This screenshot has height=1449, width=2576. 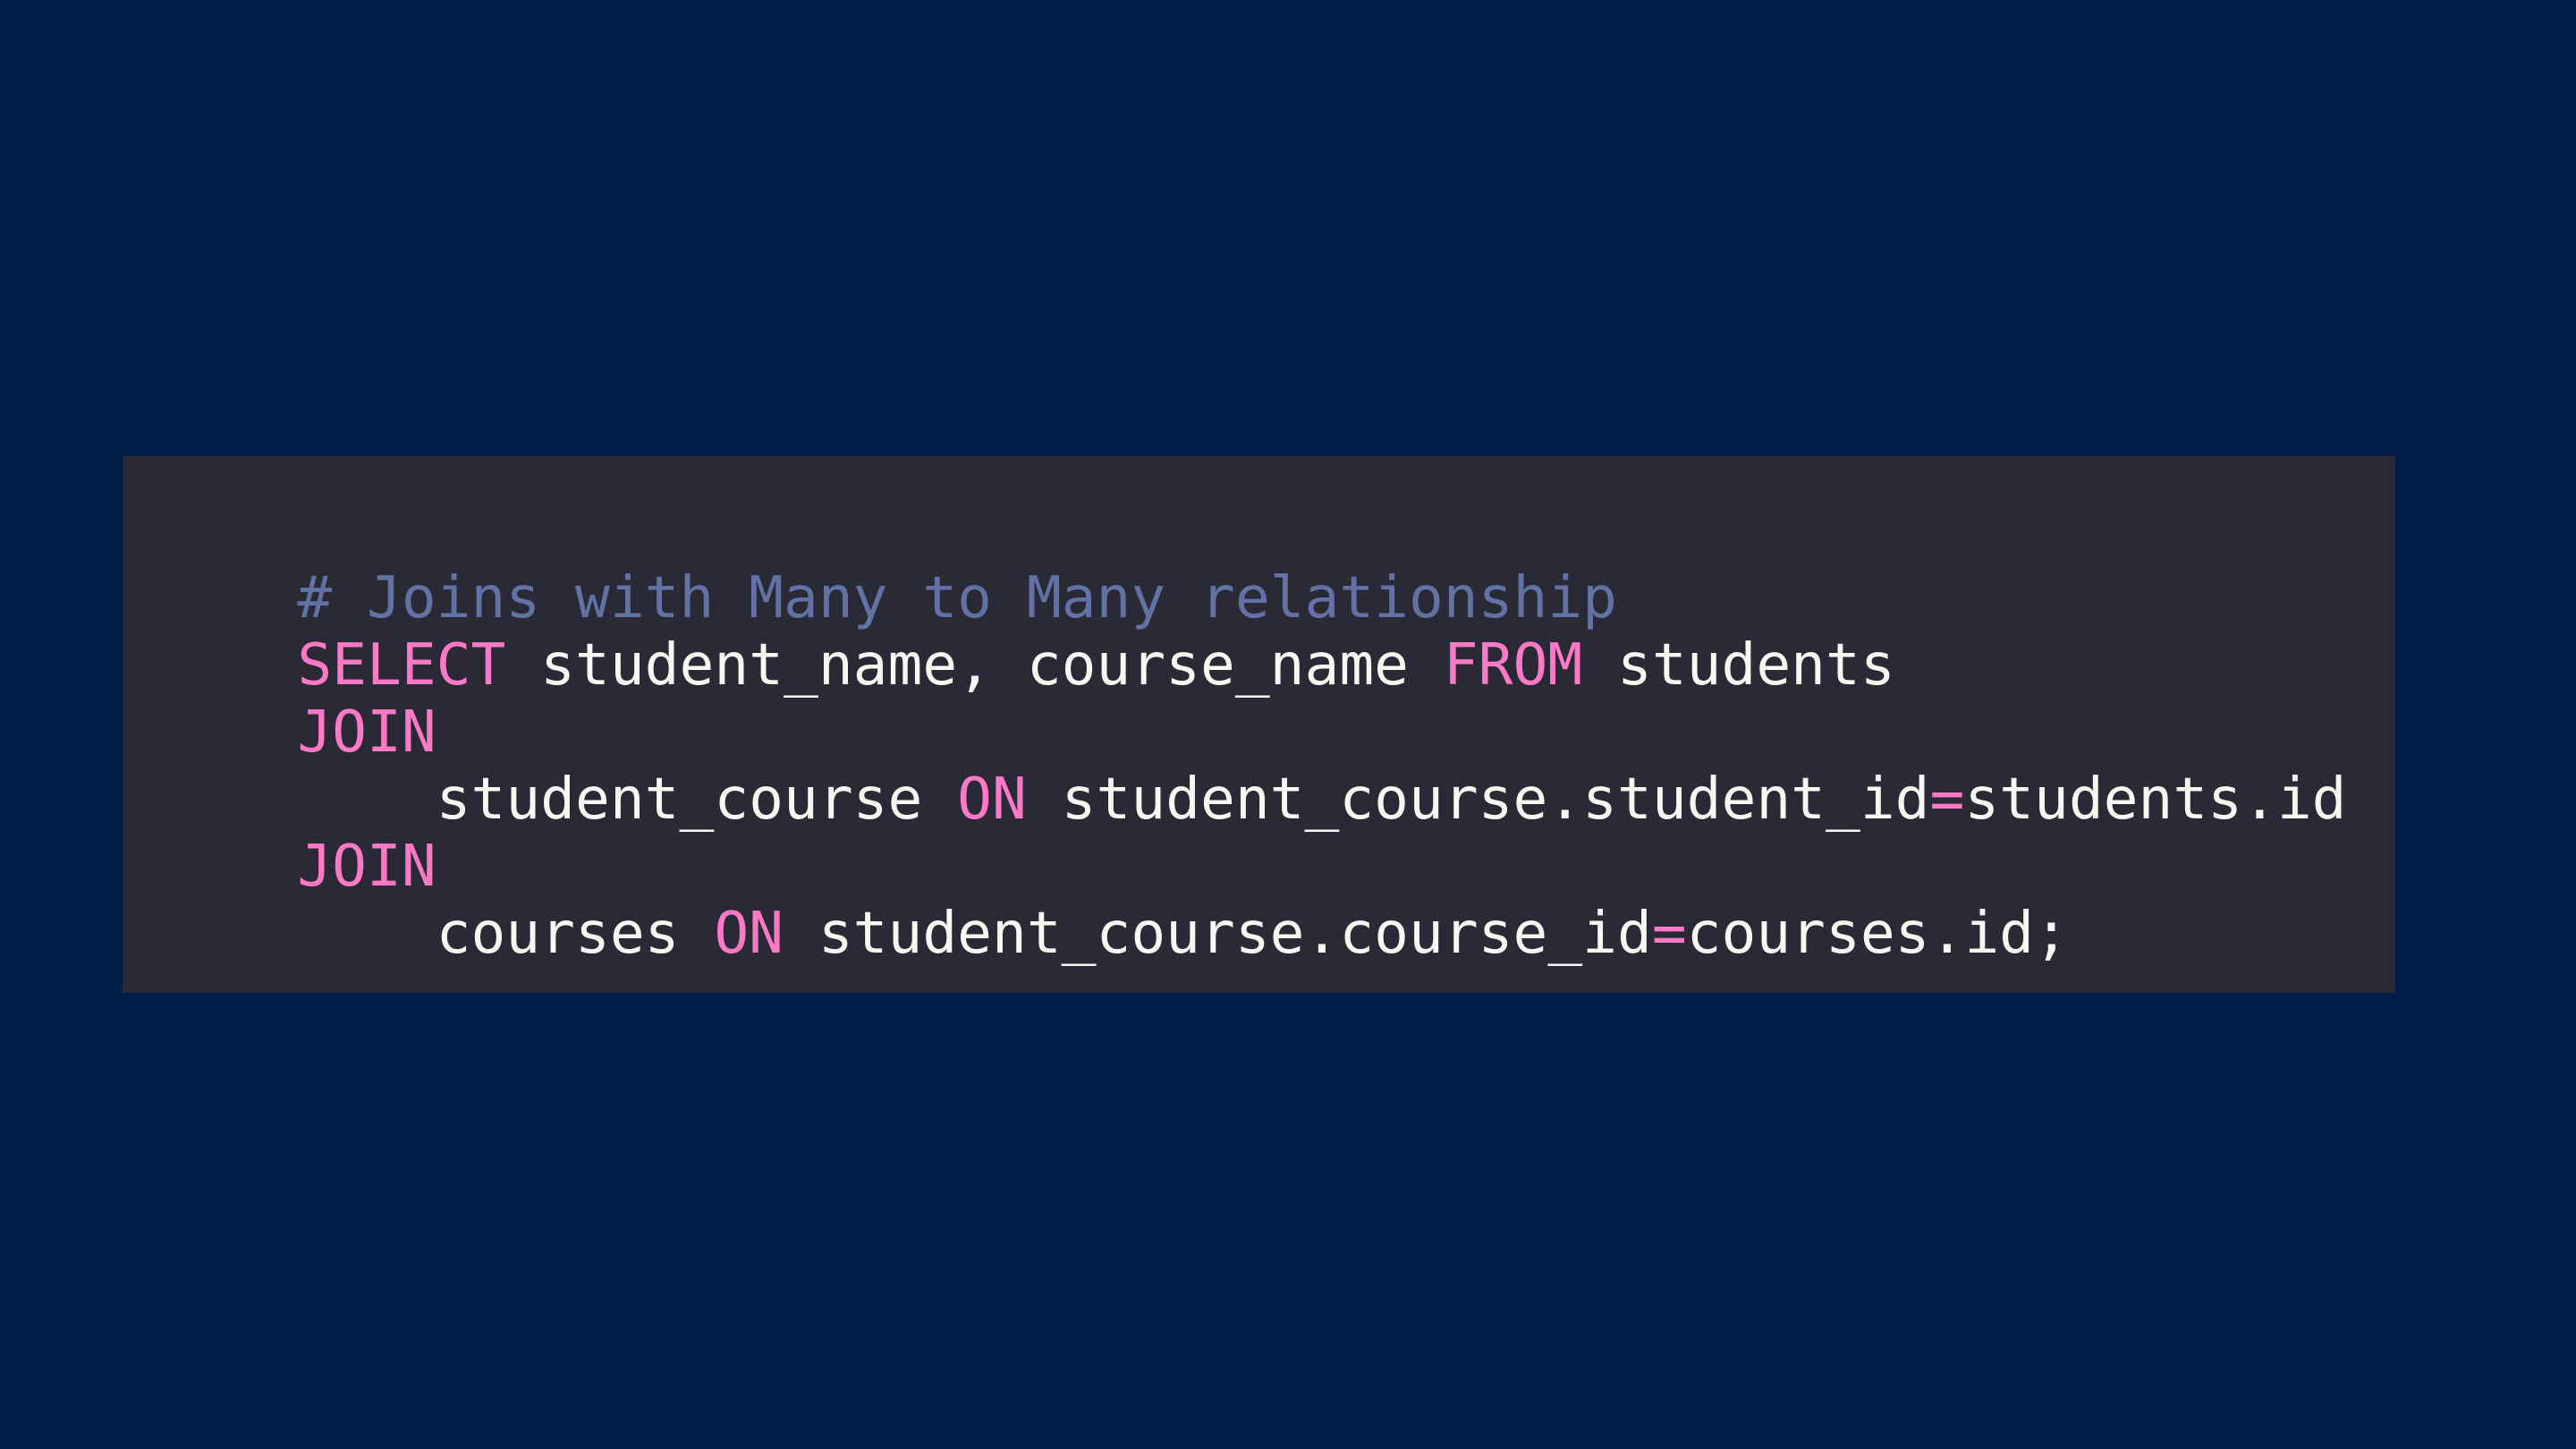 I want to click on sql-join-left-operand: student_course.course_id, so click(x=1218, y=933).